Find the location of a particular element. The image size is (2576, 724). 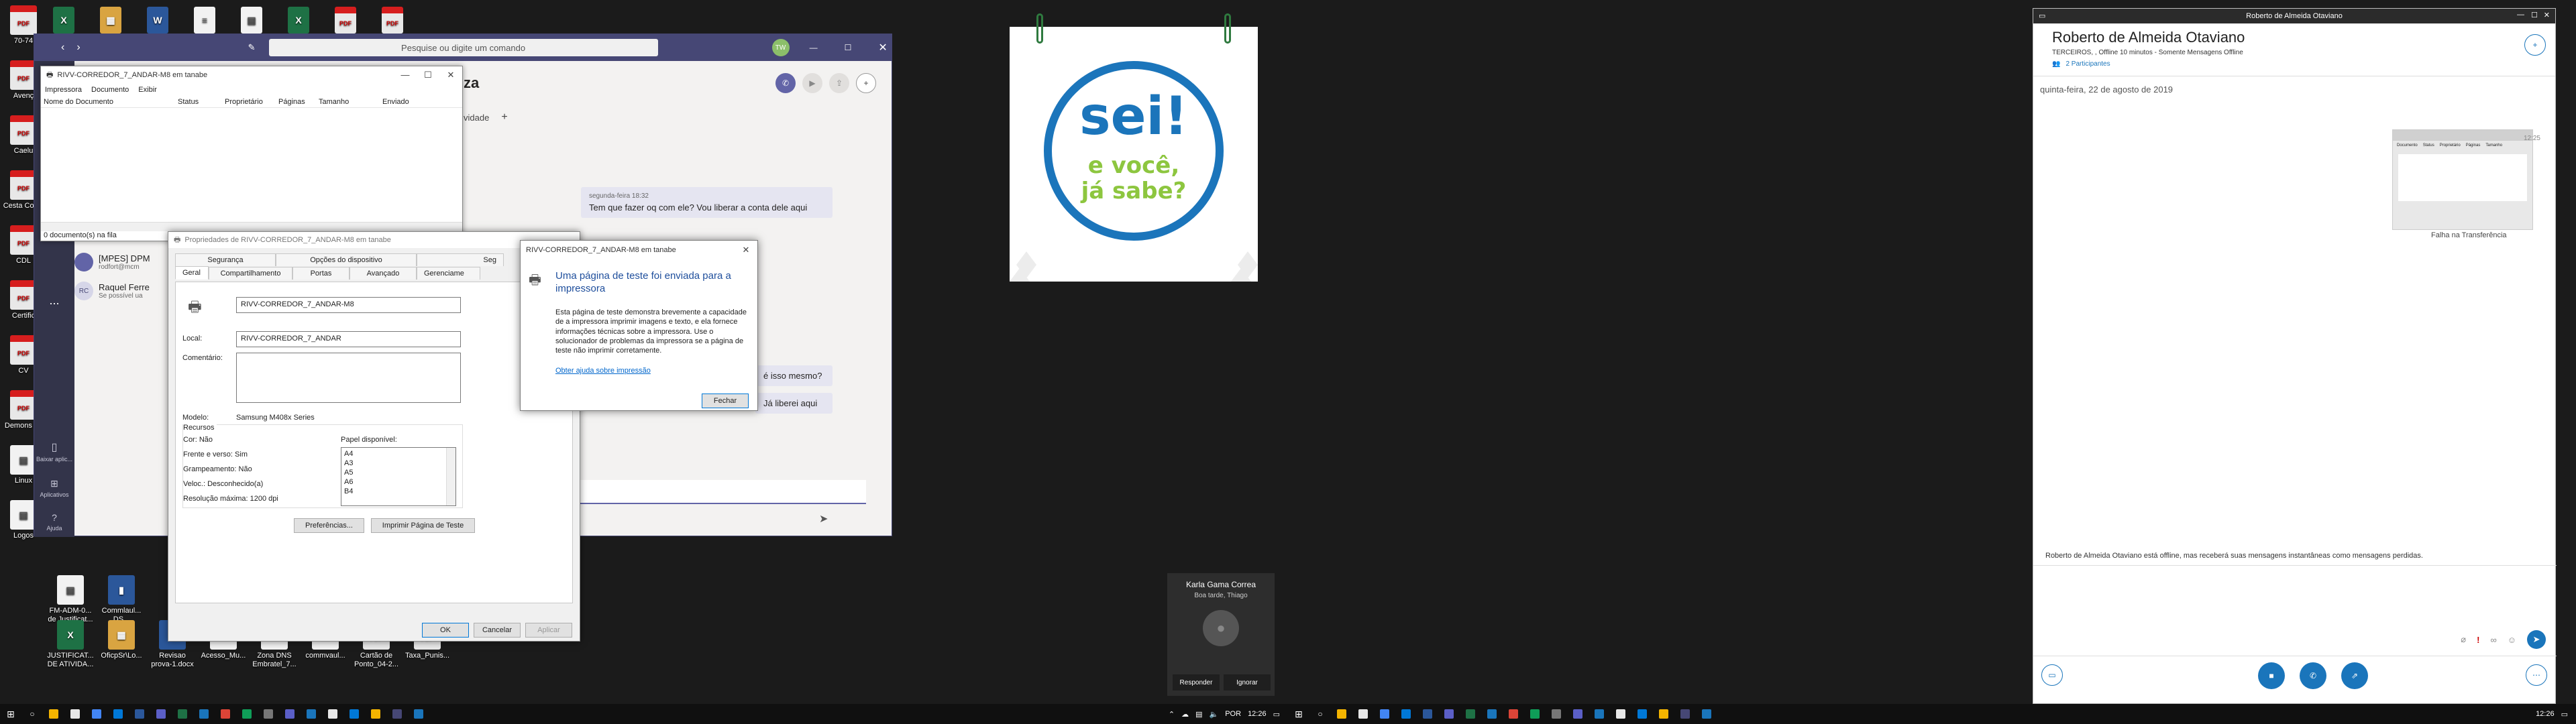

video-call-button: ▶ is located at coordinates (812, 83).